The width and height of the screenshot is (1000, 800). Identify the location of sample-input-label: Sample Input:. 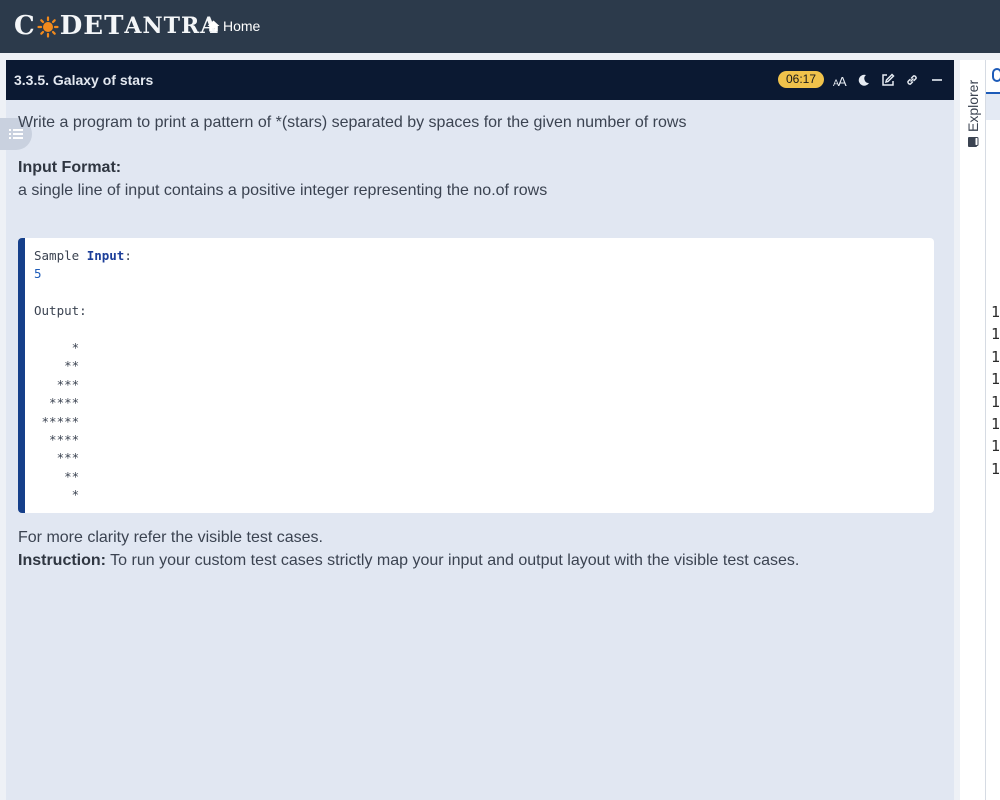
(83, 255).